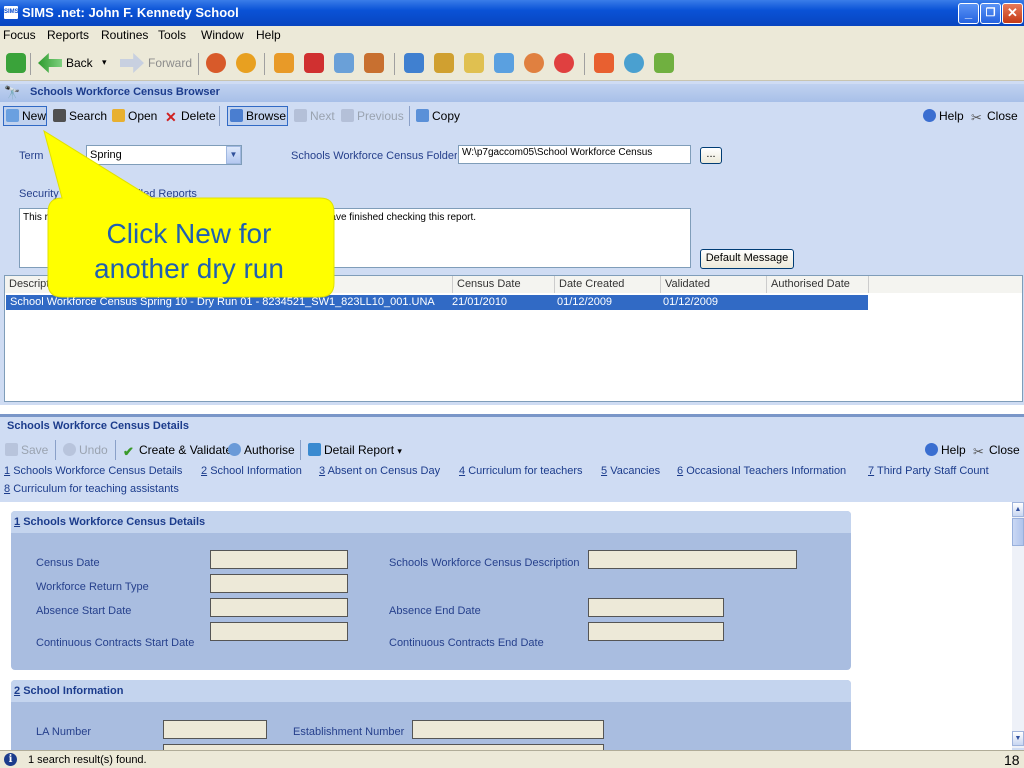 This screenshot has height=768, width=1024. Describe the element at coordinates (19, 35) in the screenshot. I see `menu-focus: Focus` at that location.